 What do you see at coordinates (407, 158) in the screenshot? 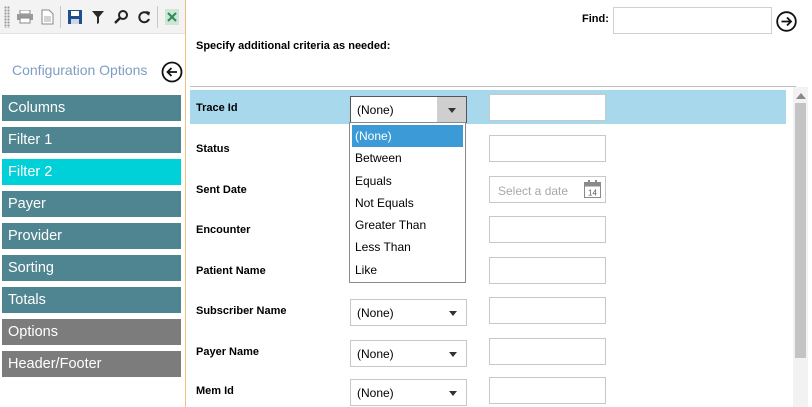
I see `dropdown-option-between: Between` at bounding box center [407, 158].